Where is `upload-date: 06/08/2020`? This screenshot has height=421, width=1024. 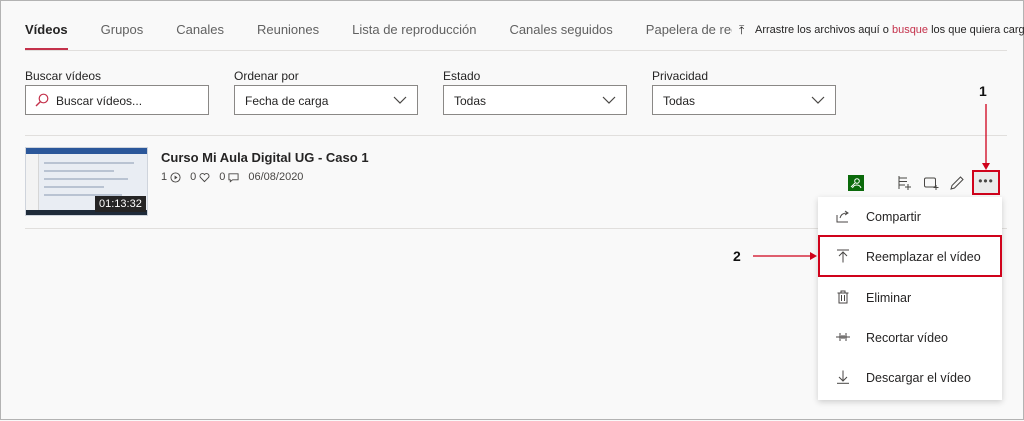
upload-date: 06/08/2020 is located at coordinates (276, 177).